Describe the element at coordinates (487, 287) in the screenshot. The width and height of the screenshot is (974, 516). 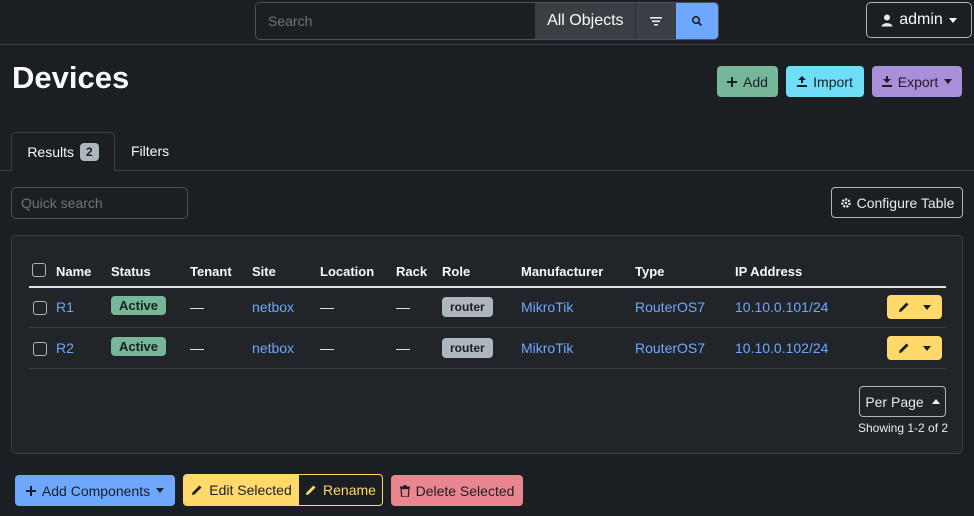
I see `table-header-divider` at that location.